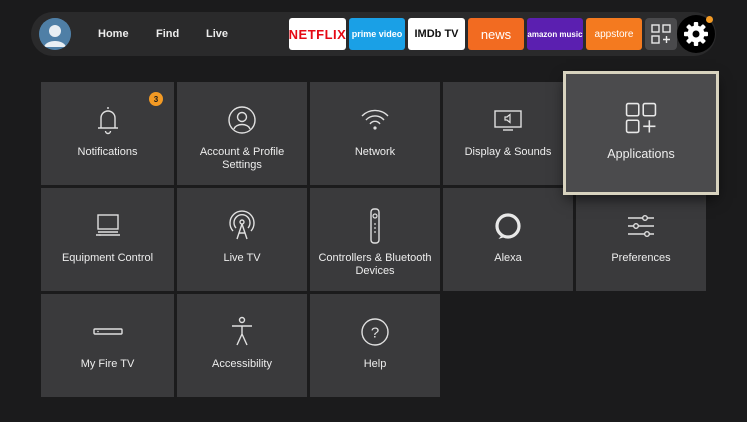 This screenshot has height=422, width=747. What do you see at coordinates (242, 364) in the screenshot?
I see `tile-accessibility-label: Accessibility` at bounding box center [242, 364].